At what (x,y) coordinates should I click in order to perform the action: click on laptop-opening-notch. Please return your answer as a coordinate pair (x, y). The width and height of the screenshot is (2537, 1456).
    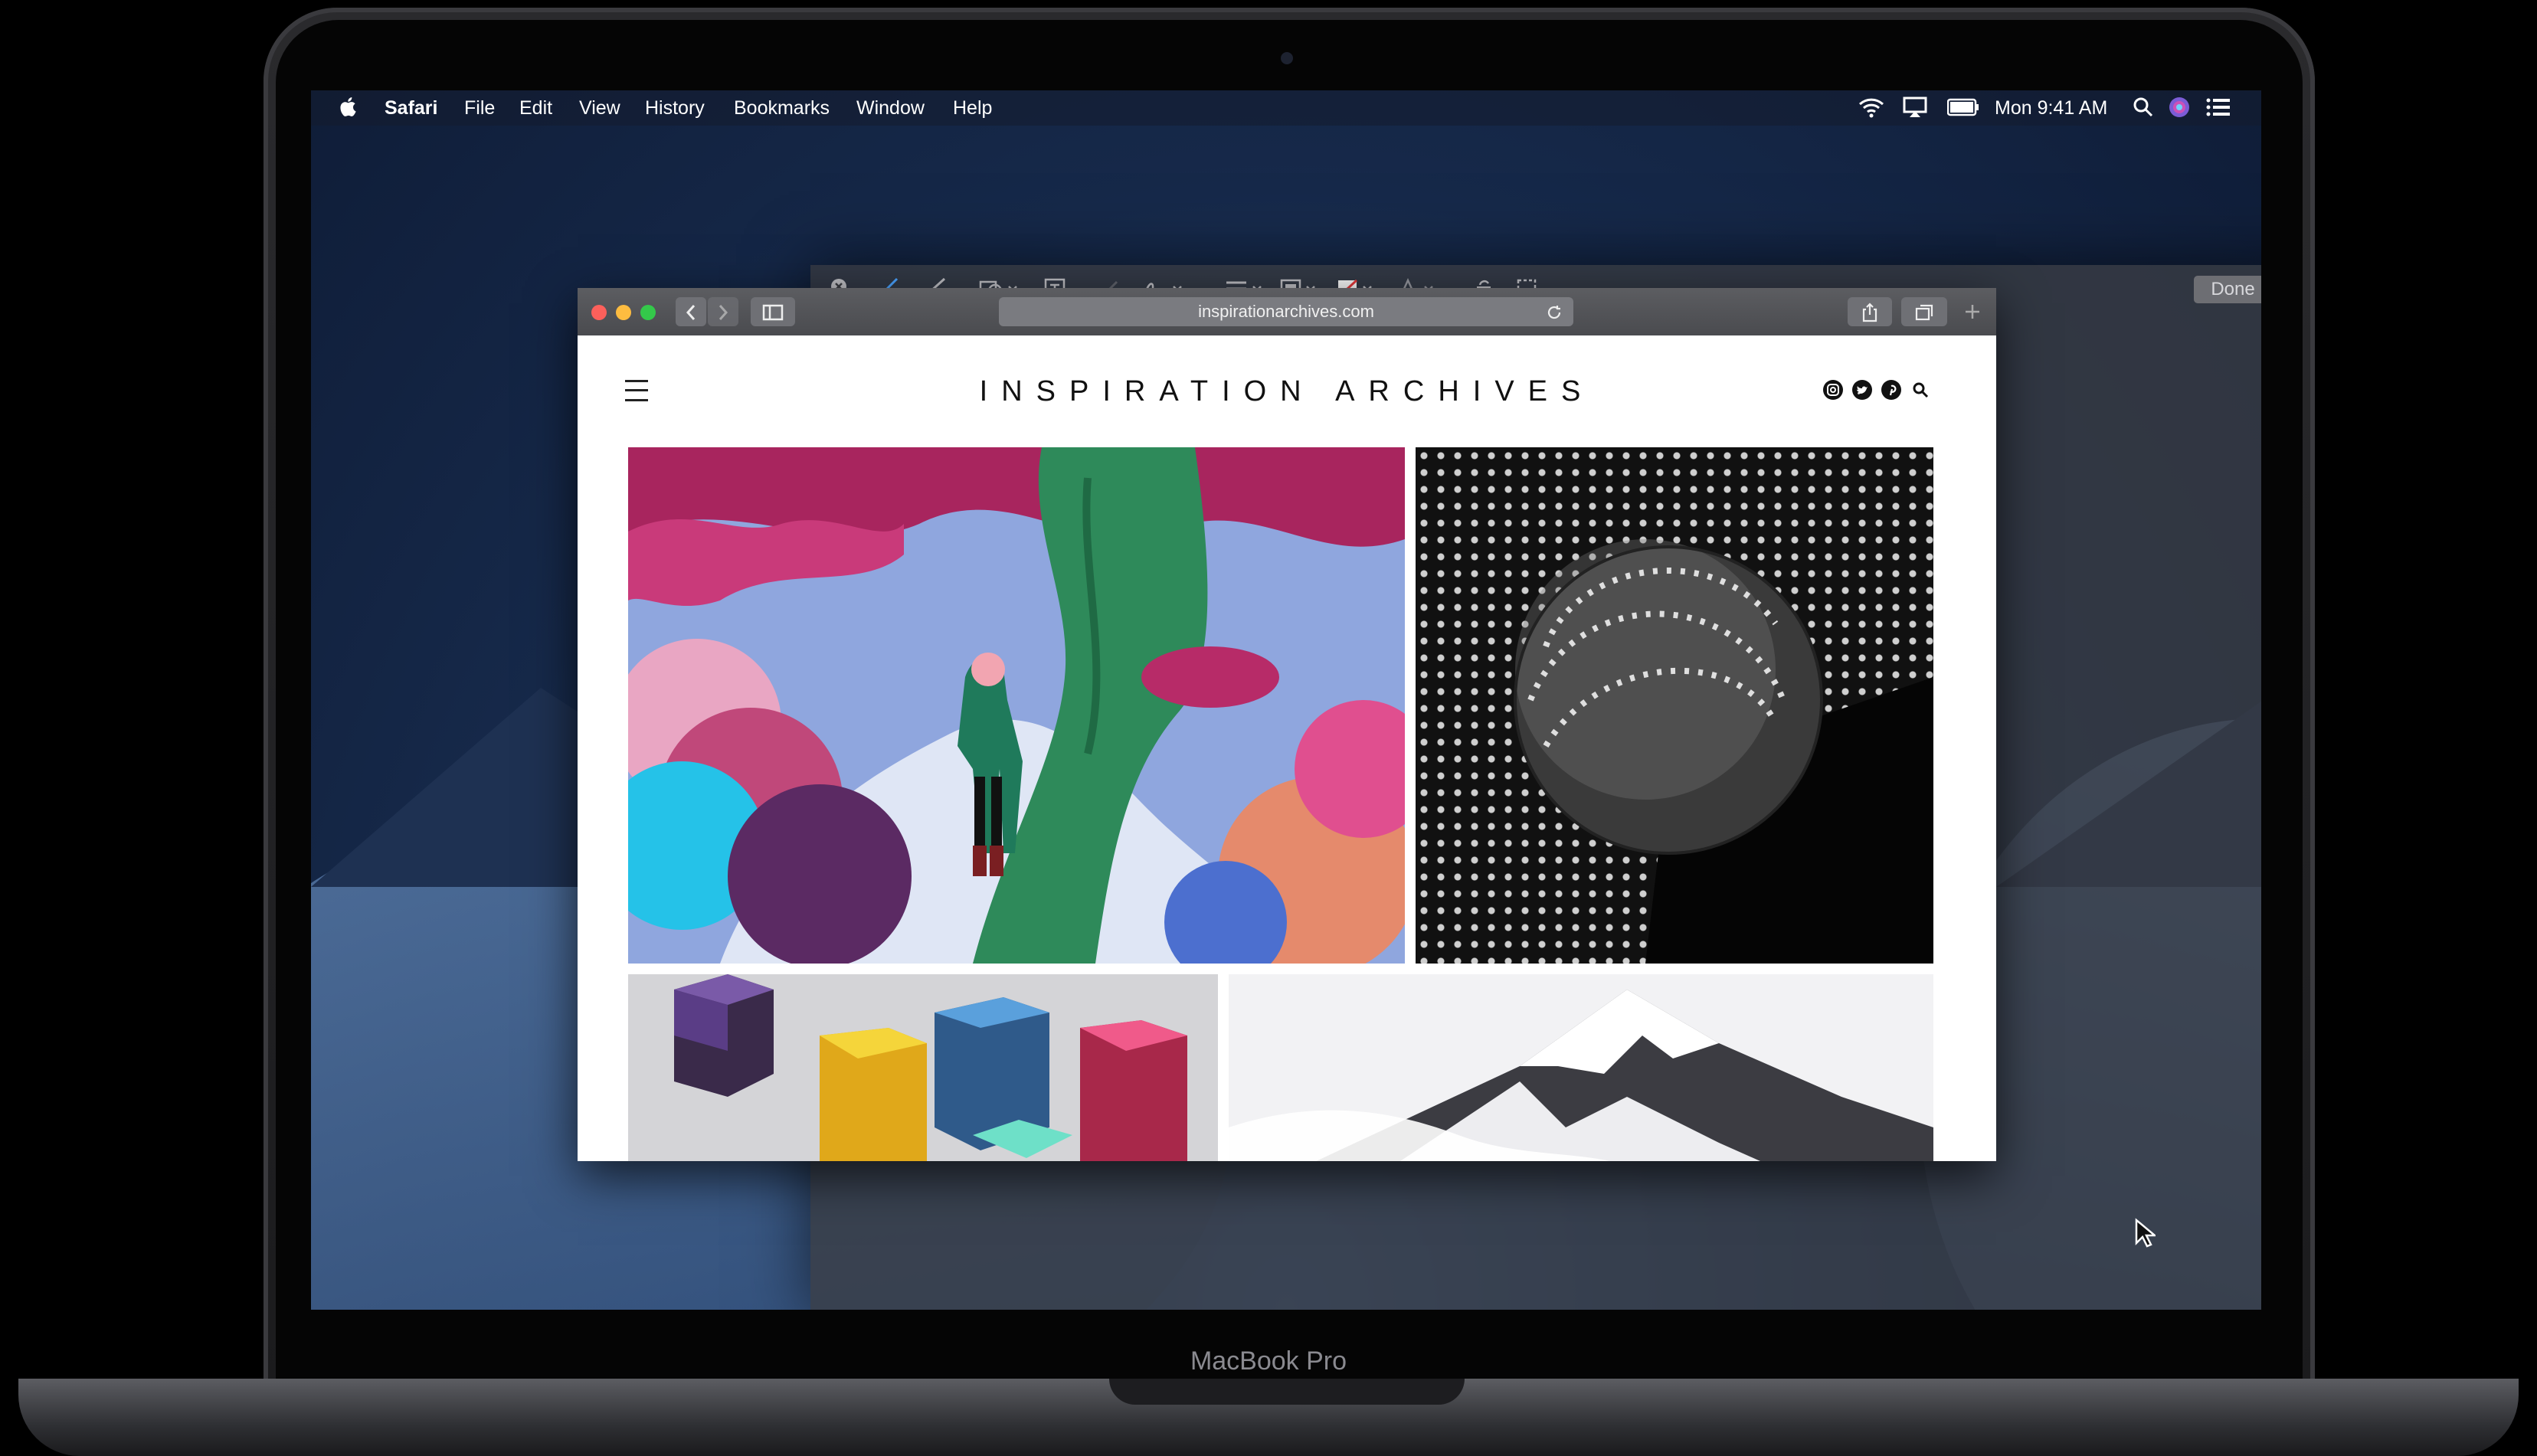
    Looking at the image, I should click on (1287, 1392).